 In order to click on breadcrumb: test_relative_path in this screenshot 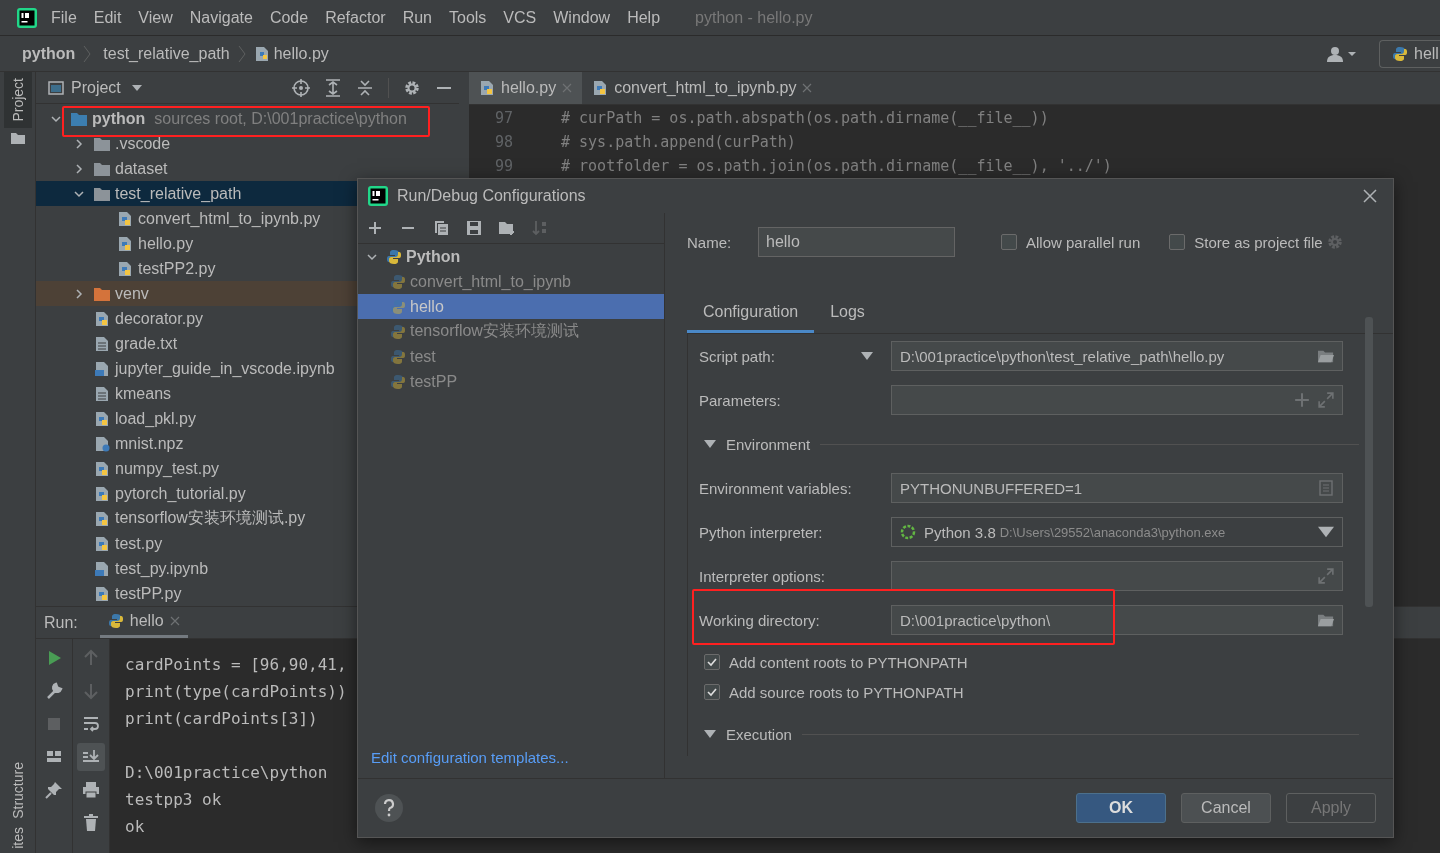, I will do `click(166, 53)`.